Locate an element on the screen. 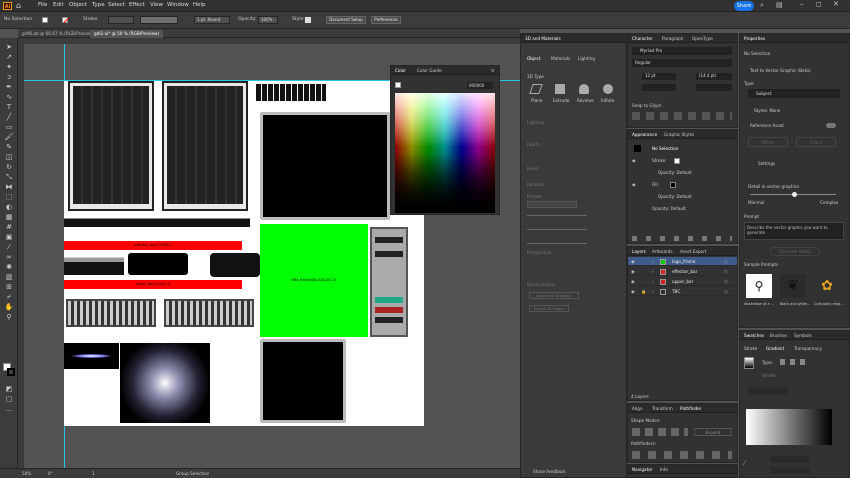 This screenshot has height=478, width=850. curvature-icon: ∿ is located at coordinates (9, 97).